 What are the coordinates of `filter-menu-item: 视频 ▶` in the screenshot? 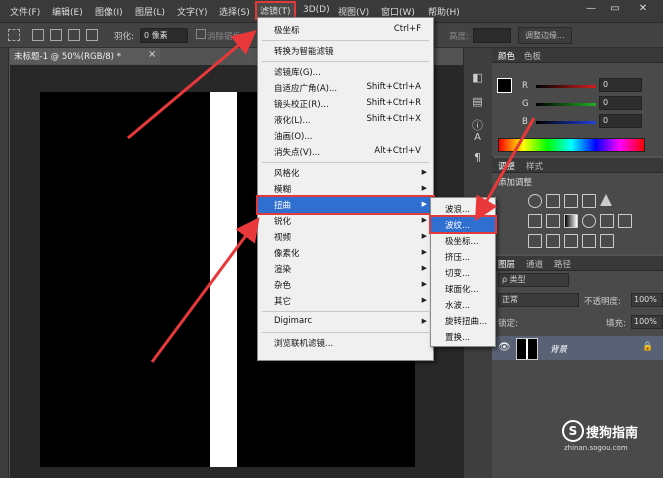 It's located at (345, 237).